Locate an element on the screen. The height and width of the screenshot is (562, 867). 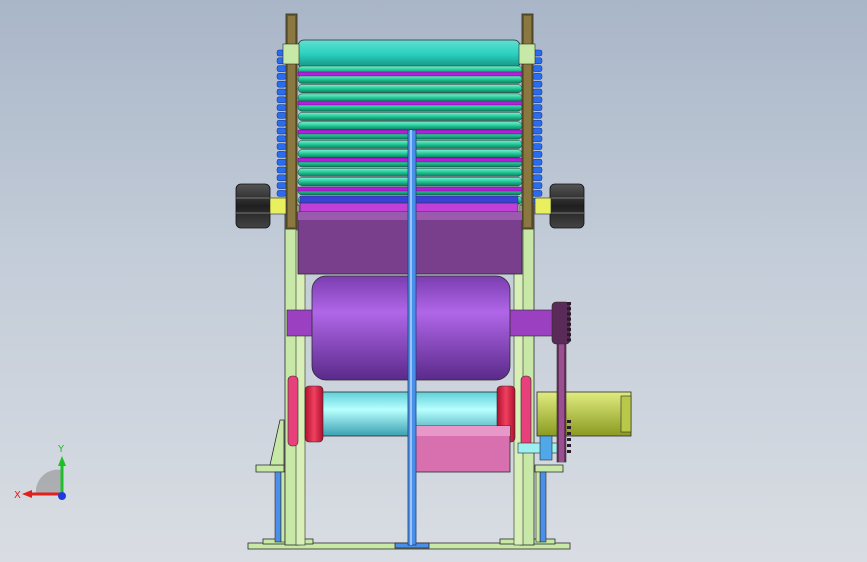
center-pole is located at coordinates (412, 337).